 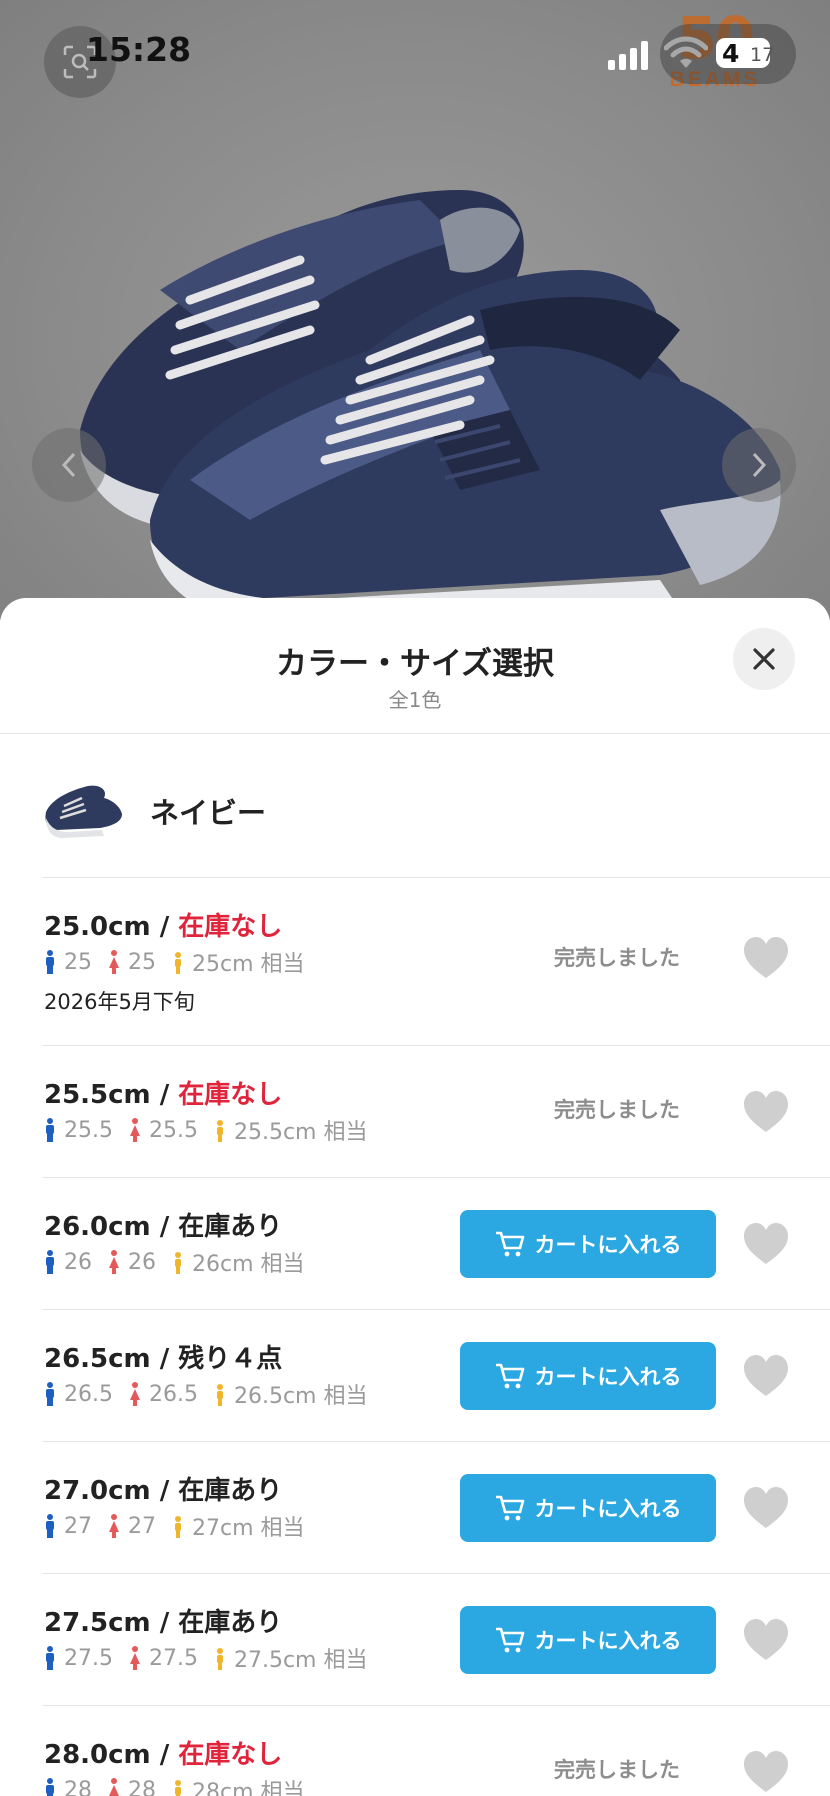 What do you see at coordinates (78, 1786) in the screenshot?
I see `men-size: 28` at bounding box center [78, 1786].